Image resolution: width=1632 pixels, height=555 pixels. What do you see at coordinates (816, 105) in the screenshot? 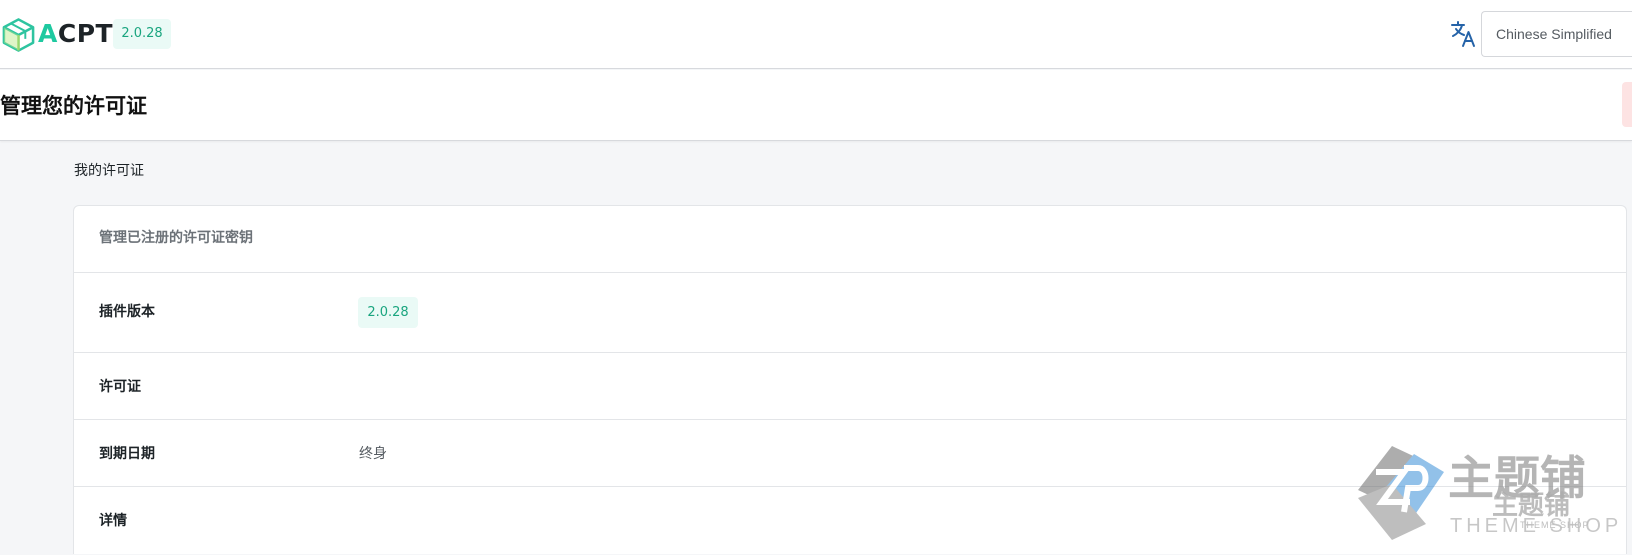
I see `title-bar: 管理您的许可证` at bounding box center [816, 105].